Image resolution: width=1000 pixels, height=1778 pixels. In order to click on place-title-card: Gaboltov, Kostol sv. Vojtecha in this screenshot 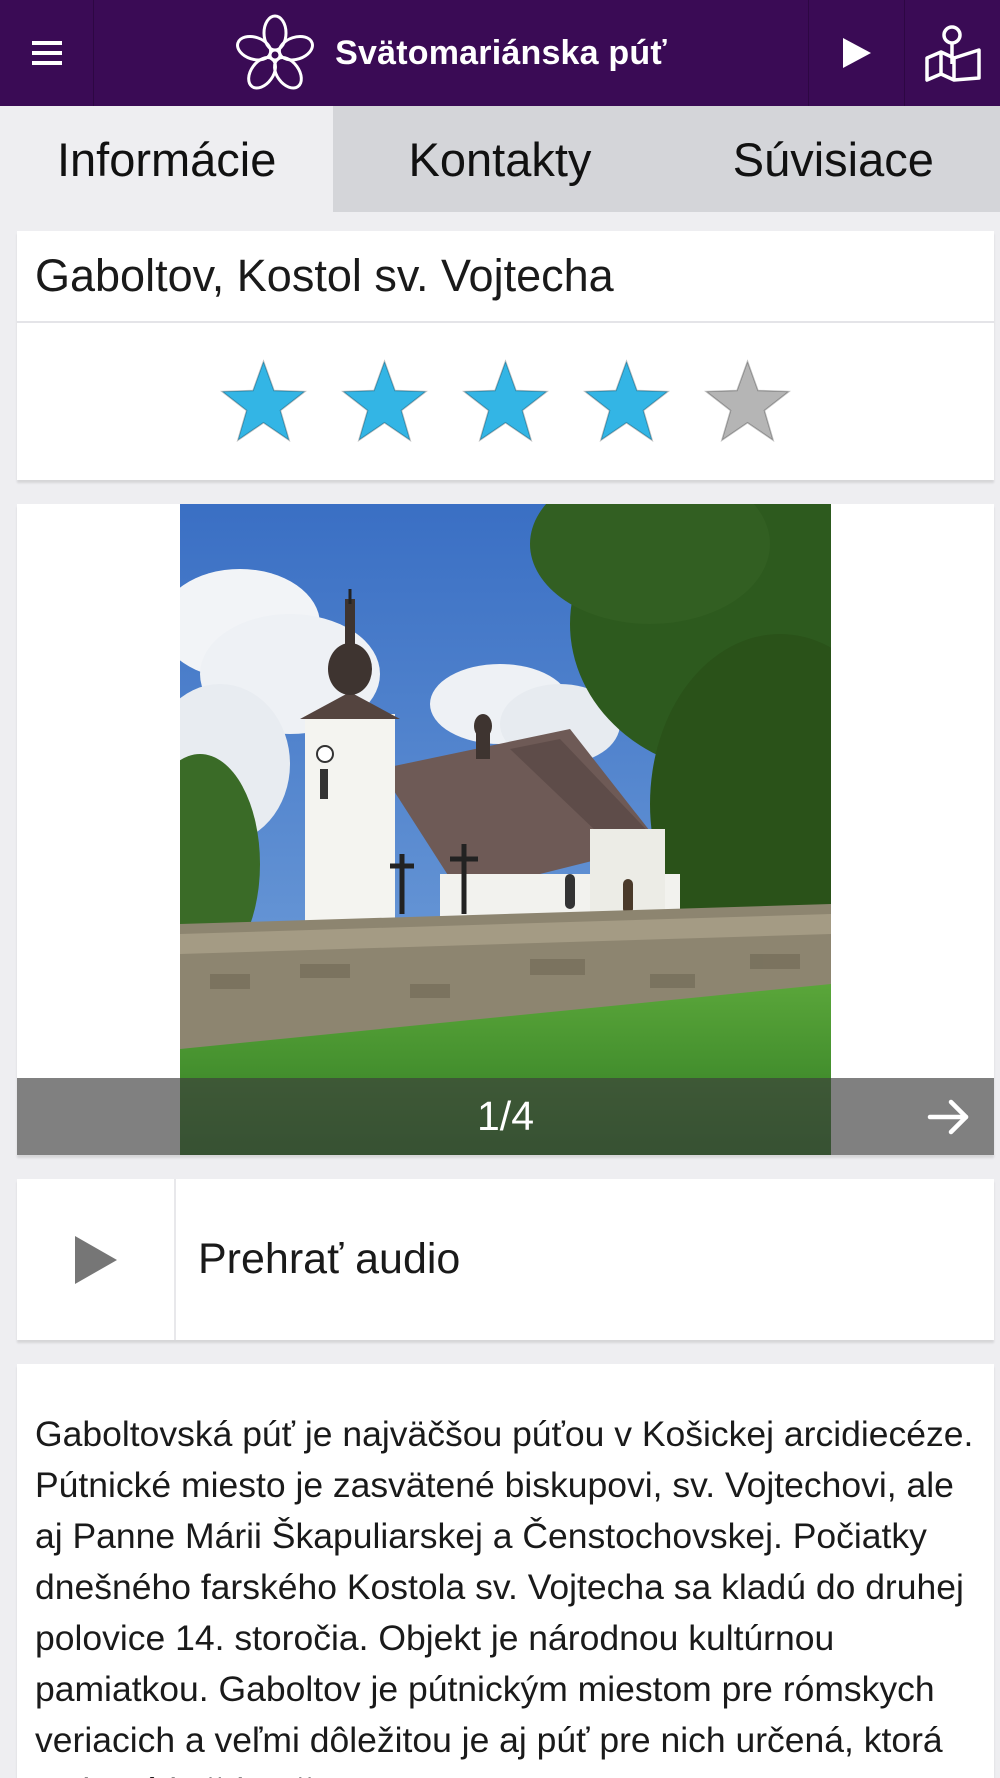, I will do `click(505, 355)`.